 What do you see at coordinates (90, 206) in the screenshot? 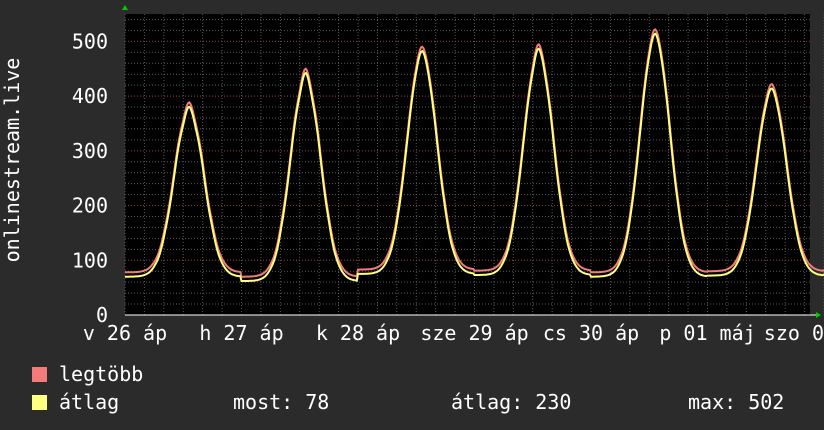
I see `y-tick-label: 200` at bounding box center [90, 206].